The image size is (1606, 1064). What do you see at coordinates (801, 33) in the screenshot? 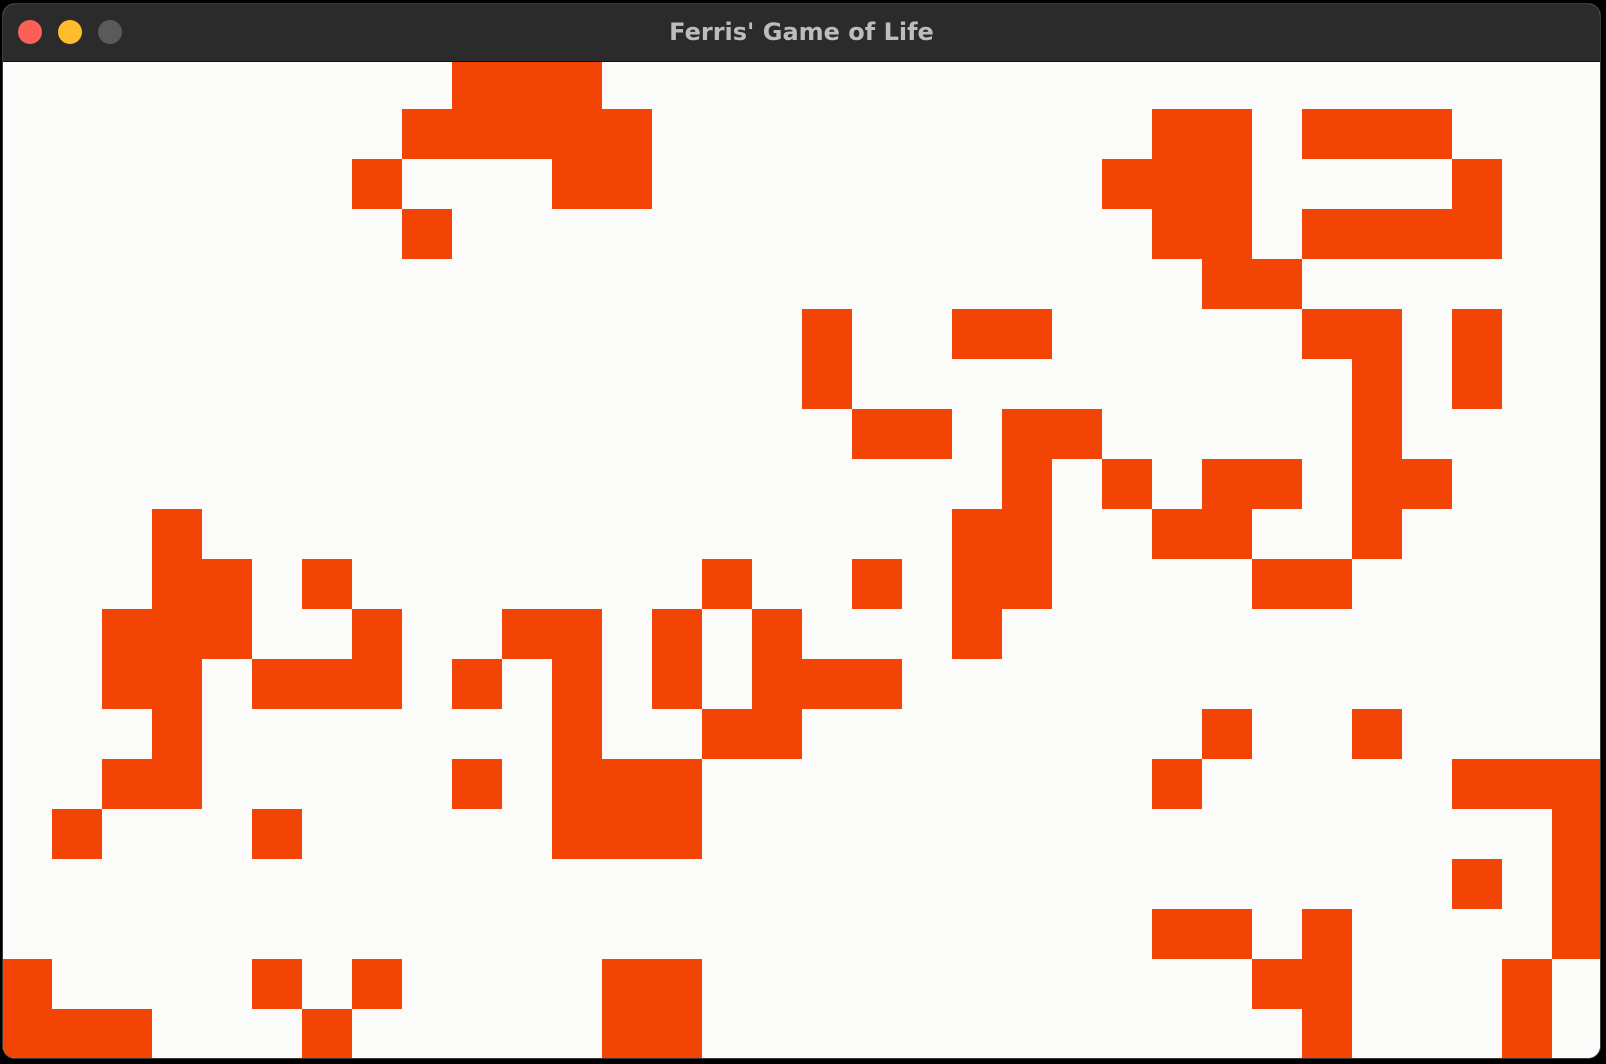
I see `title-bar: Ferris' Game of Life` at bounding box center [801, 33].